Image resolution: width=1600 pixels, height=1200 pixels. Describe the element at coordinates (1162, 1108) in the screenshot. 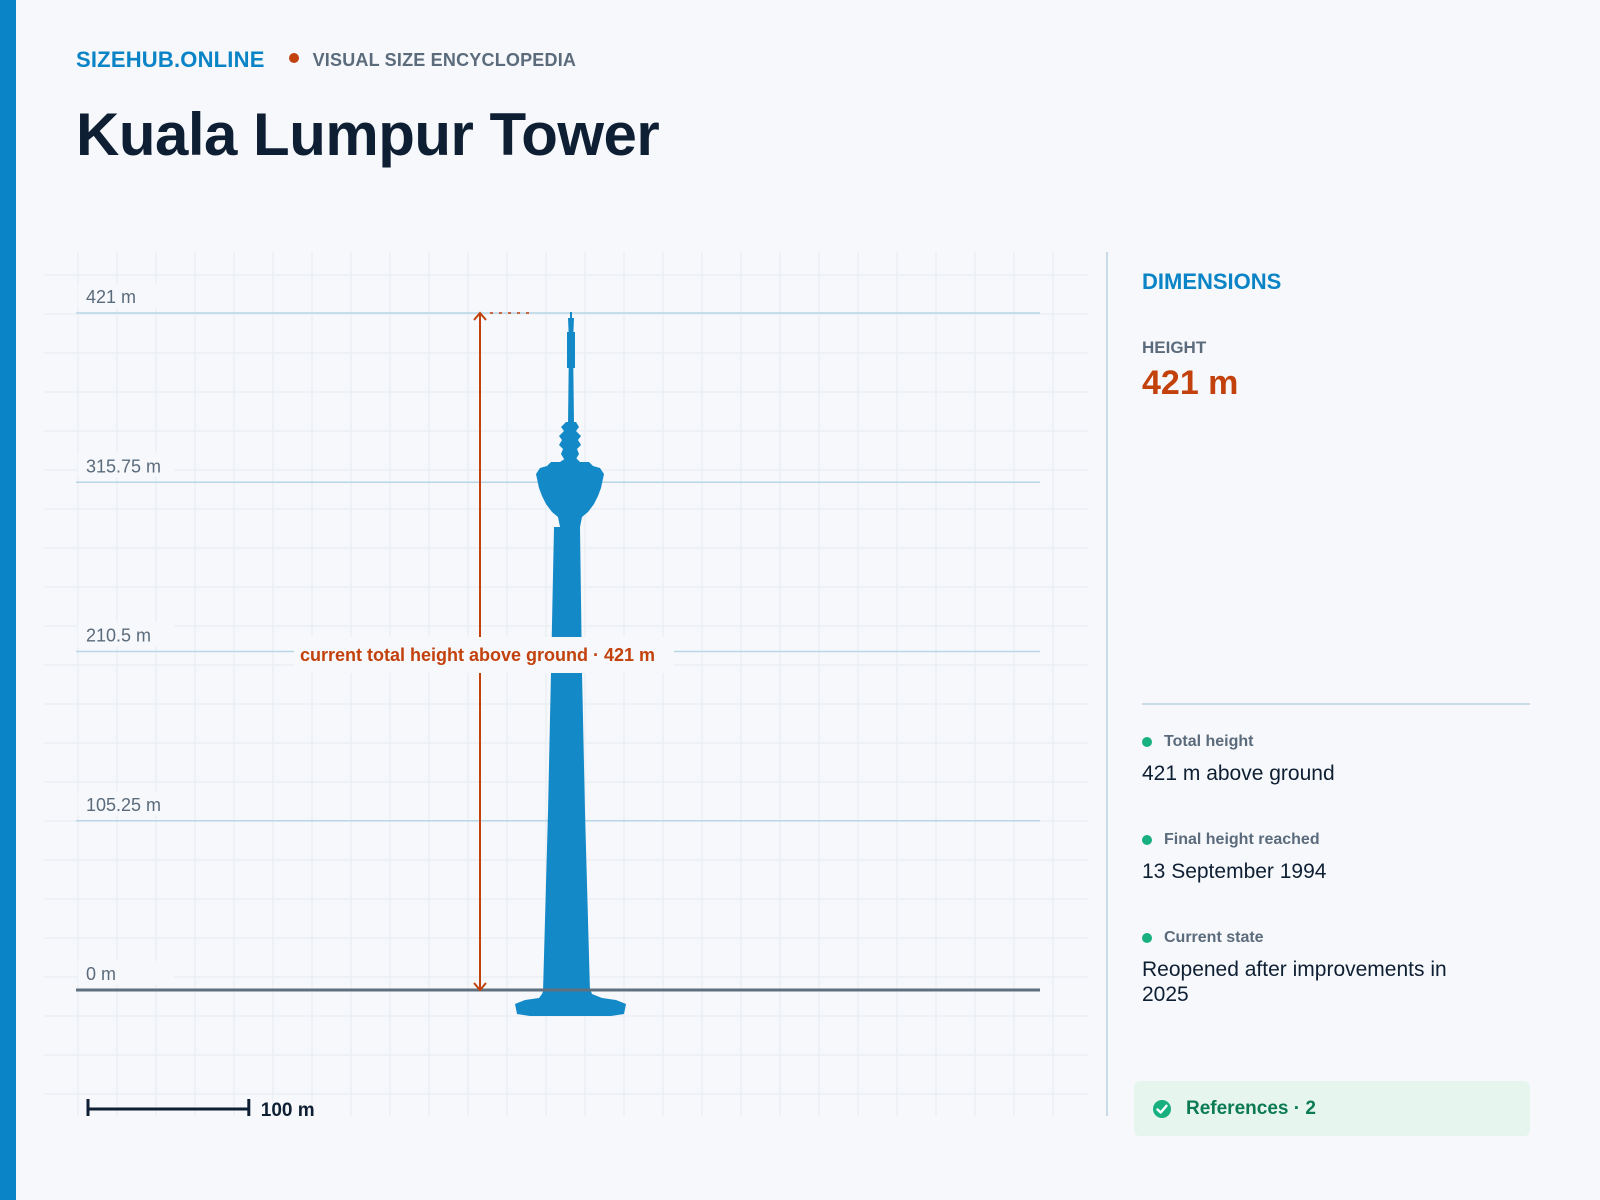

I see `check-circle-icon` at that location.